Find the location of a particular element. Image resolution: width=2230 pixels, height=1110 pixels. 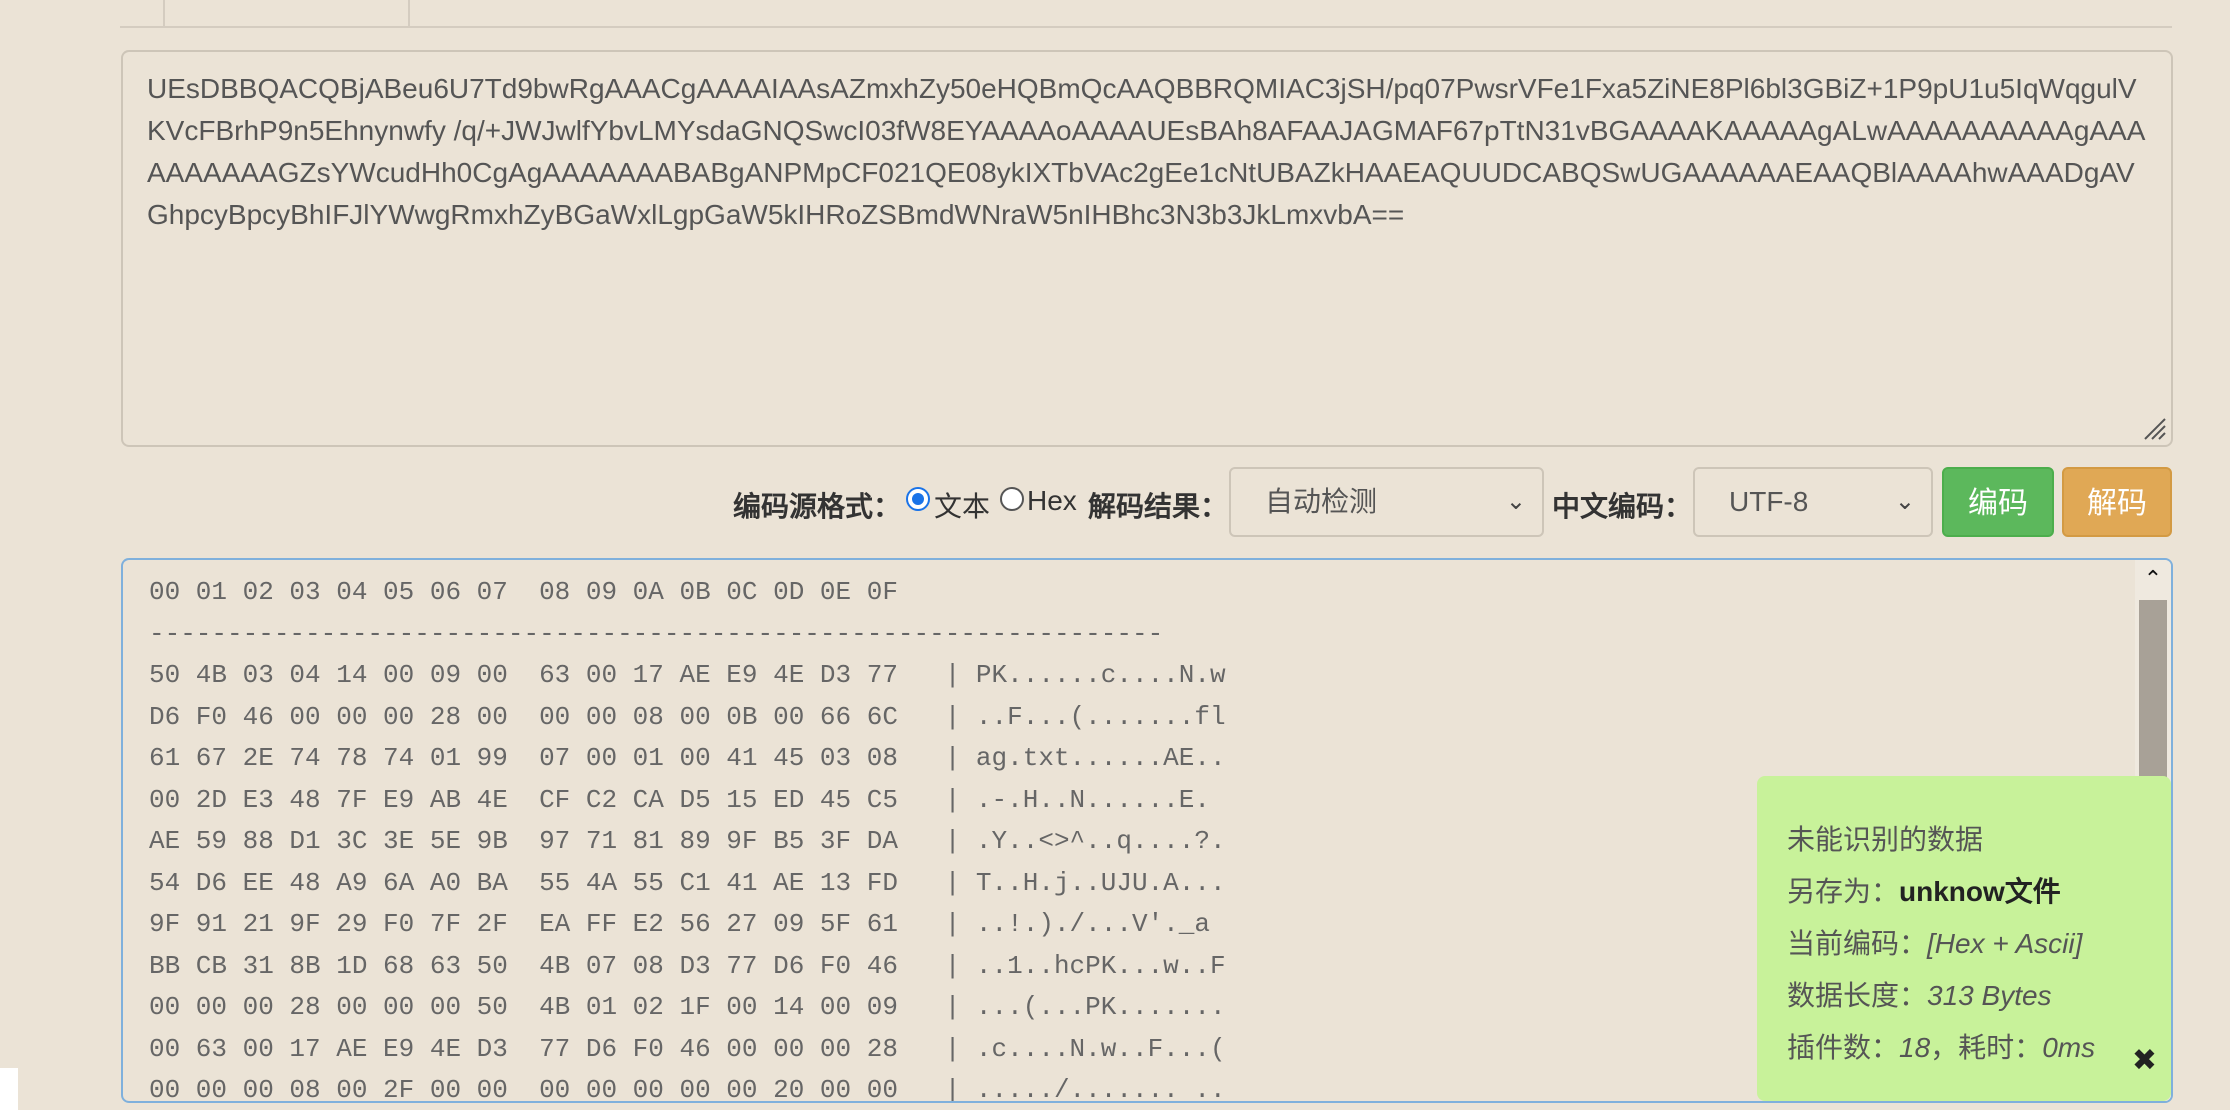

info-unrecognized: 未能识别的数据 is located at coordinates (1885, 839).